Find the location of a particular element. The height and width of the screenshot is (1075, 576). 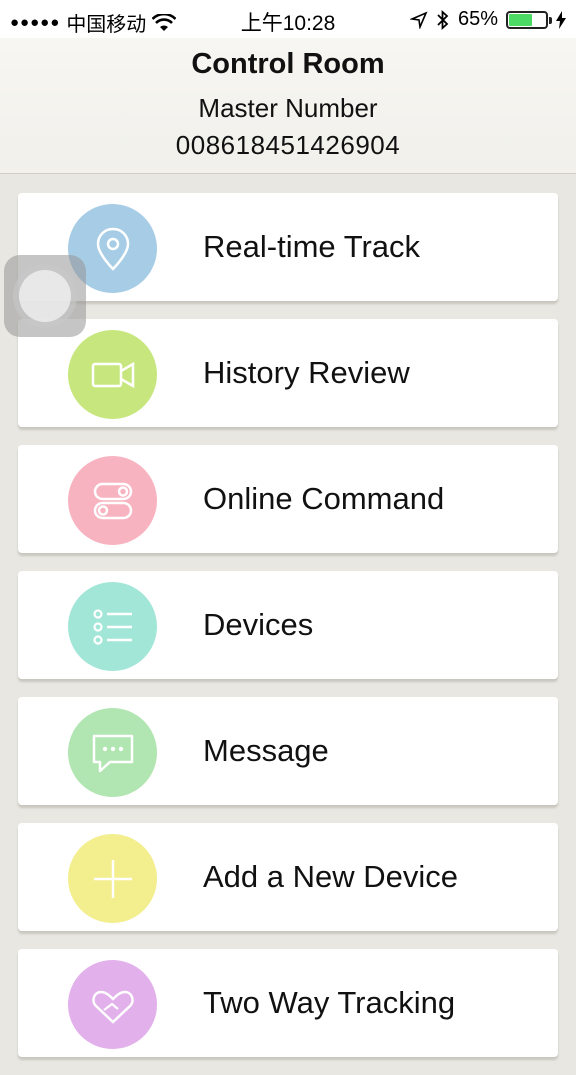

menu-item-label: Message is located at coordinates (266, 750).